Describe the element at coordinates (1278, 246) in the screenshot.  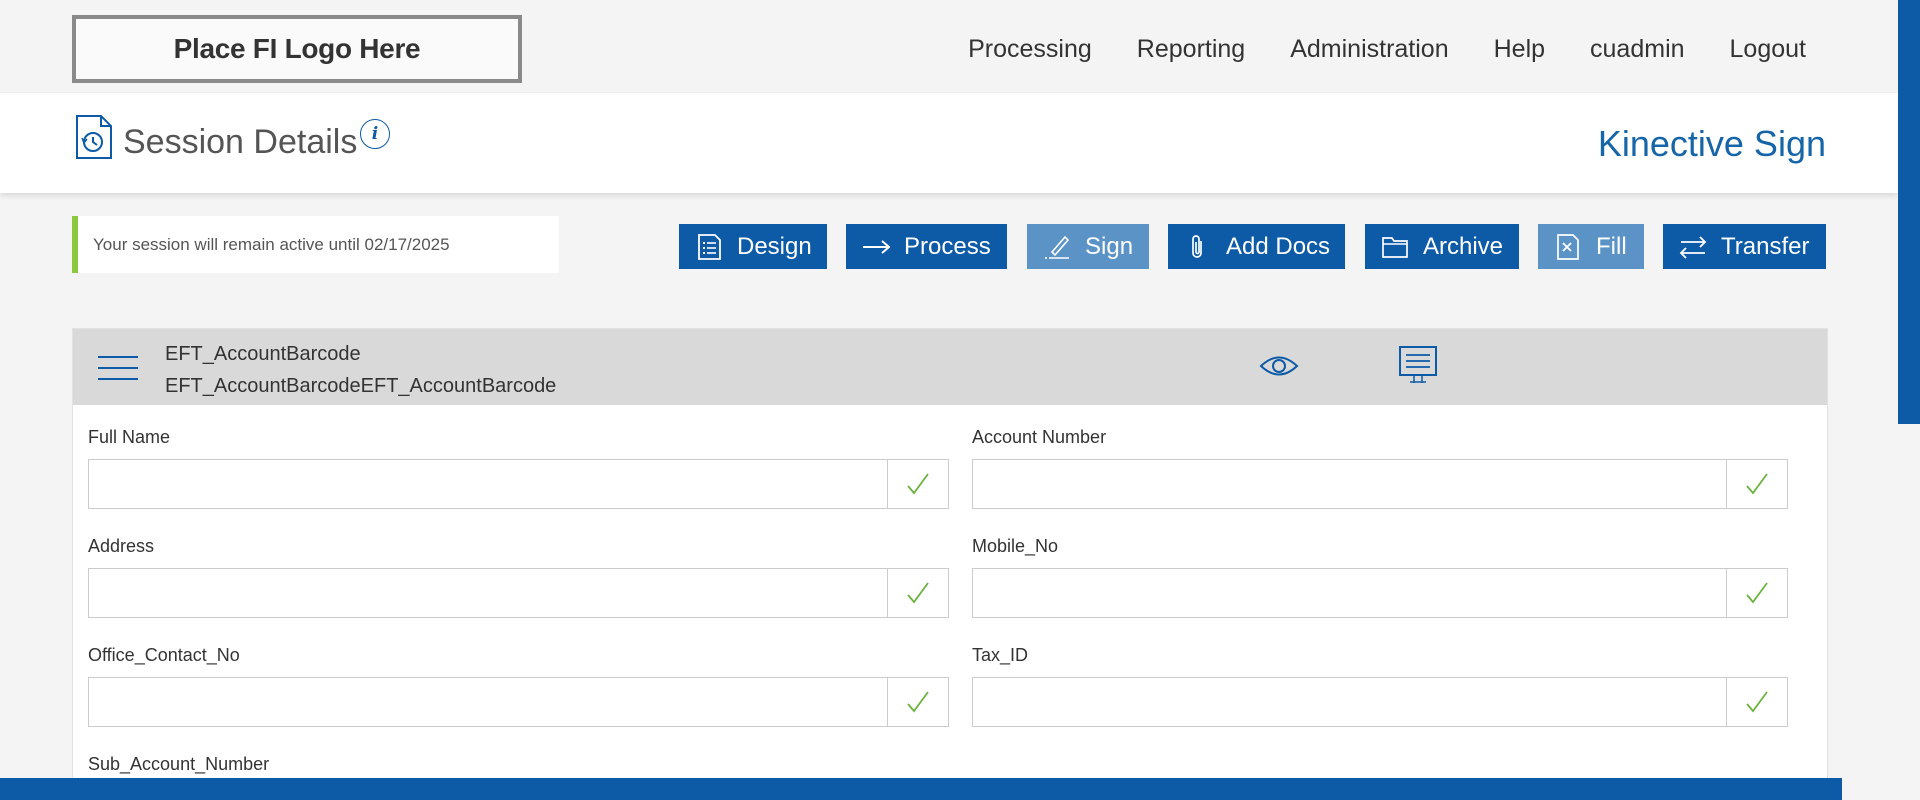
I see `add-docs-button-label: Add Docs` at that location.